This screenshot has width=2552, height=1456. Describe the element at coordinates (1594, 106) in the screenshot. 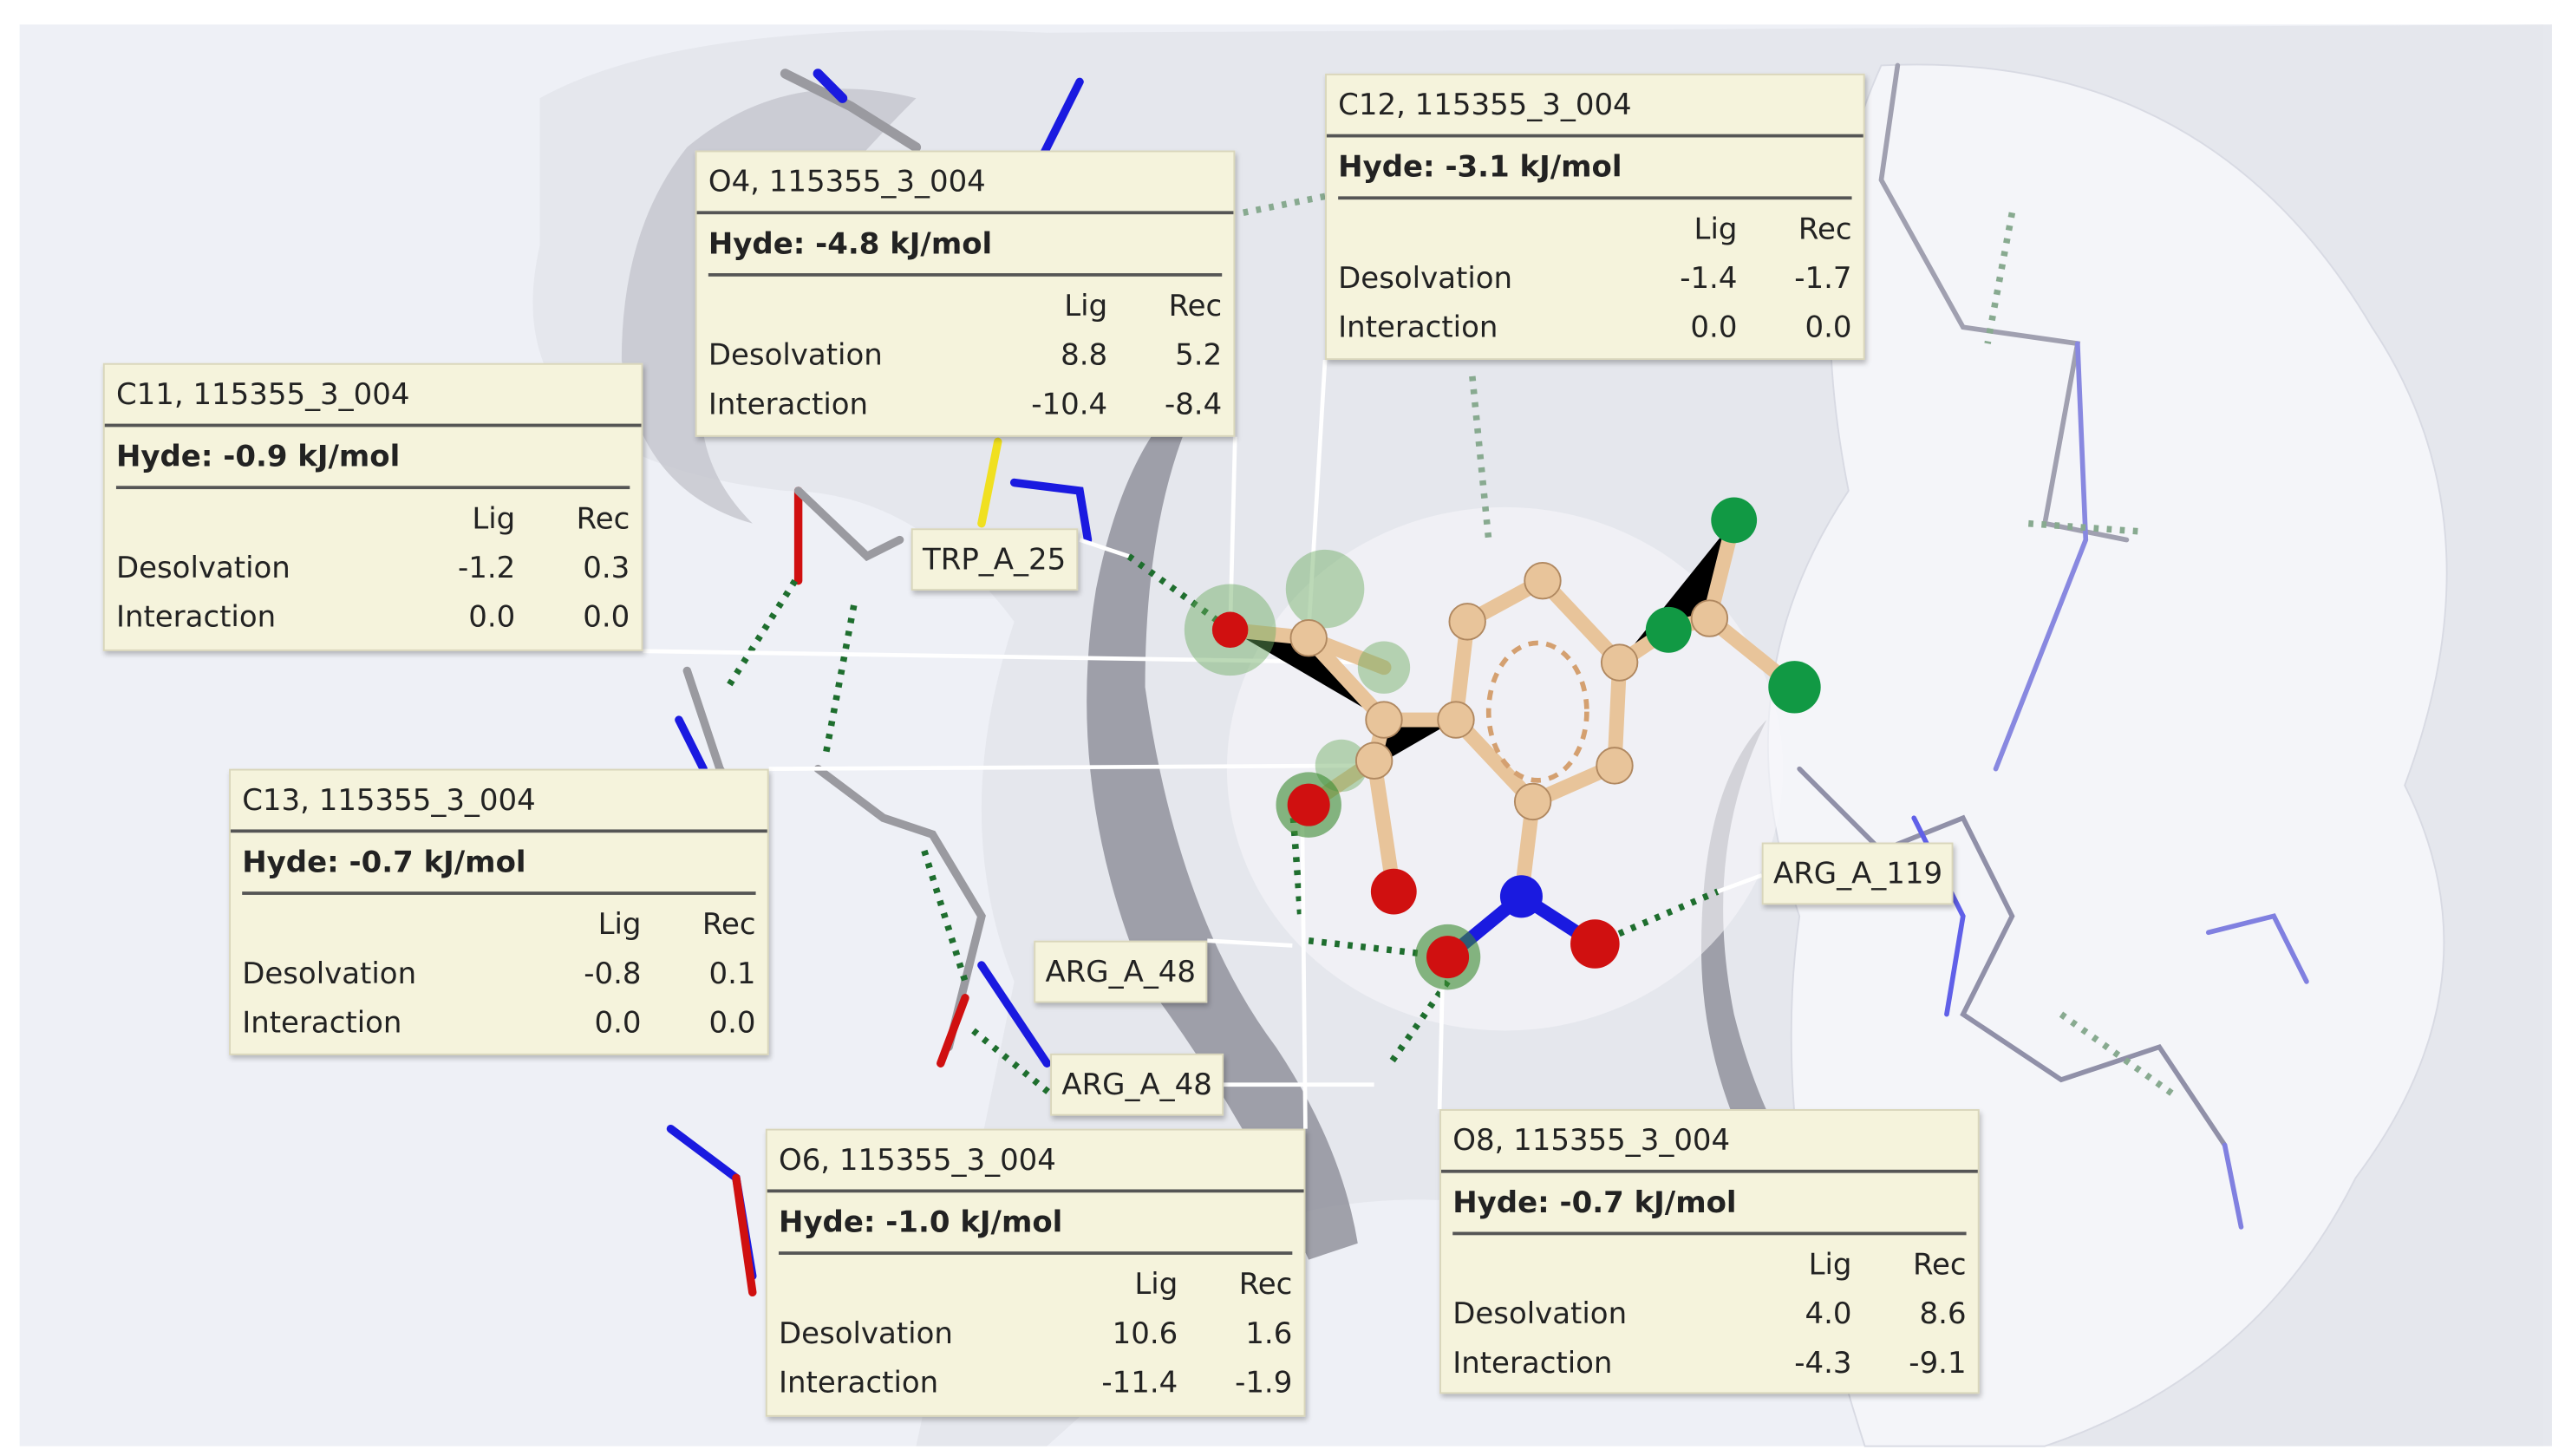

I see `panel-title: C12, 115355_3_004` at that location.